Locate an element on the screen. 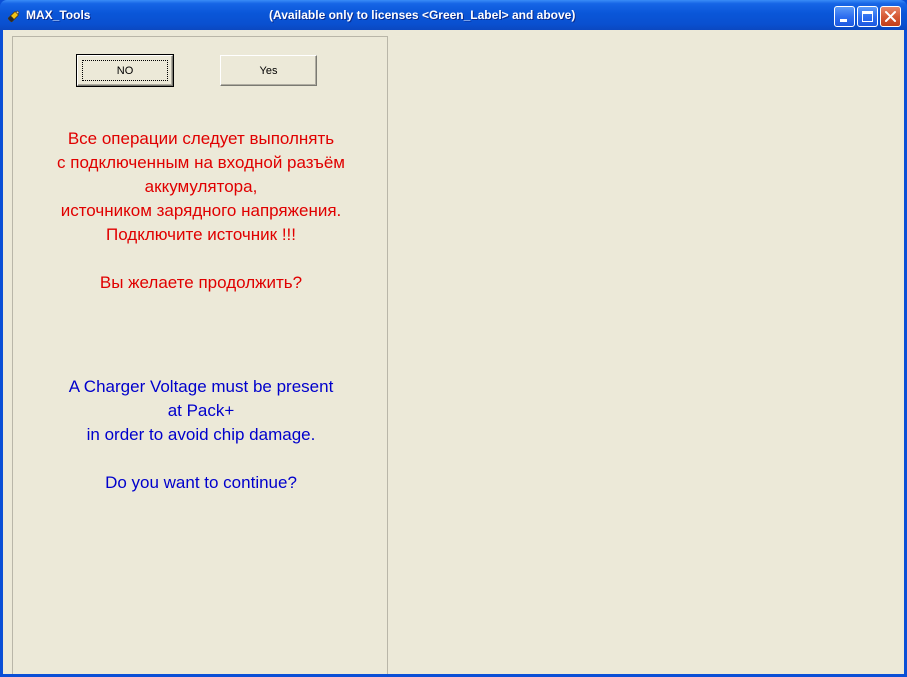  maximize-icon is located at coordinates (867, 16).